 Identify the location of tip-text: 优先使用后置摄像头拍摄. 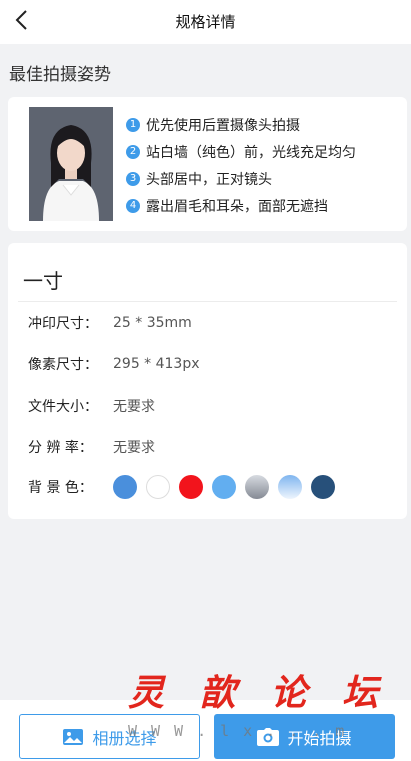
(223, 125).